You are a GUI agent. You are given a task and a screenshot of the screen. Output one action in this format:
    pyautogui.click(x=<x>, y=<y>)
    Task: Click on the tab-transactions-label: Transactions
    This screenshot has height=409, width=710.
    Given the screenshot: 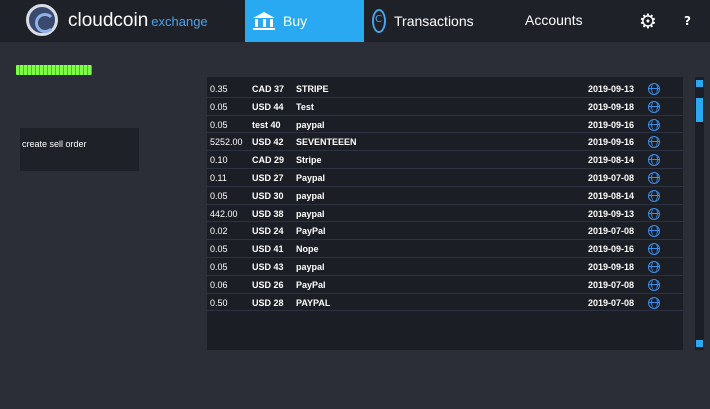 What is the action you would take?
    pyautogui.click(x=434, y=21)
    